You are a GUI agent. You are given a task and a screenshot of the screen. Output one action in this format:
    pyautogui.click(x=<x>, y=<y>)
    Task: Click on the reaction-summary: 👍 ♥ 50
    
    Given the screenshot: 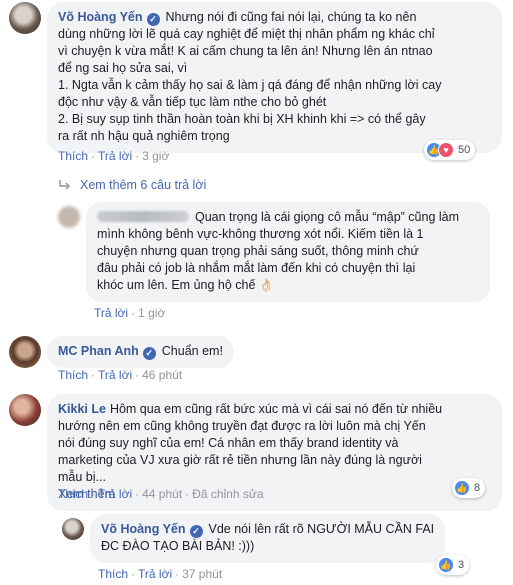 What is the action you would take?
    pyautogui.click(x=450, y=150)
    